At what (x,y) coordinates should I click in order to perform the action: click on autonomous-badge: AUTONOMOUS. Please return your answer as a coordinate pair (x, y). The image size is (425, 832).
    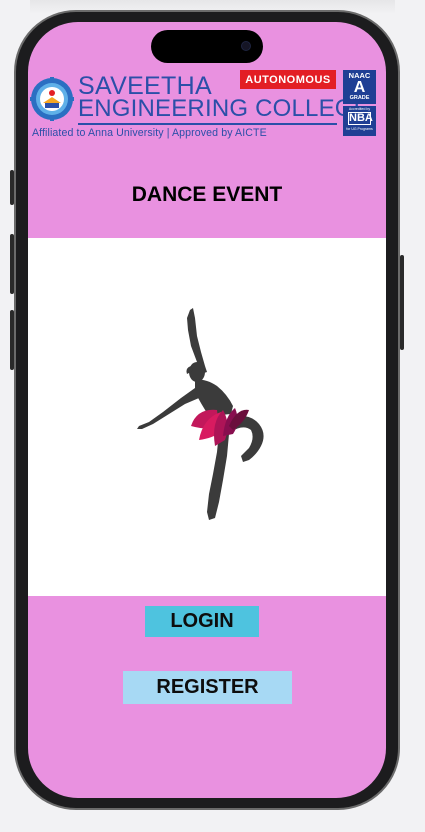
    Looking at the image, I should click on (288, 79).